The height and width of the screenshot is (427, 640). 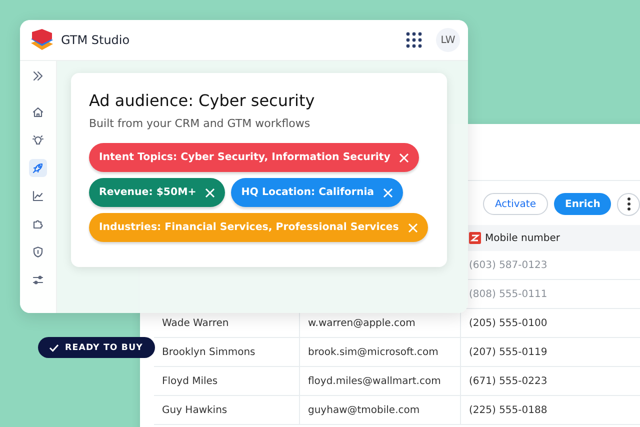 I want to click on puzzle-icon, so click(x=38, y=224).